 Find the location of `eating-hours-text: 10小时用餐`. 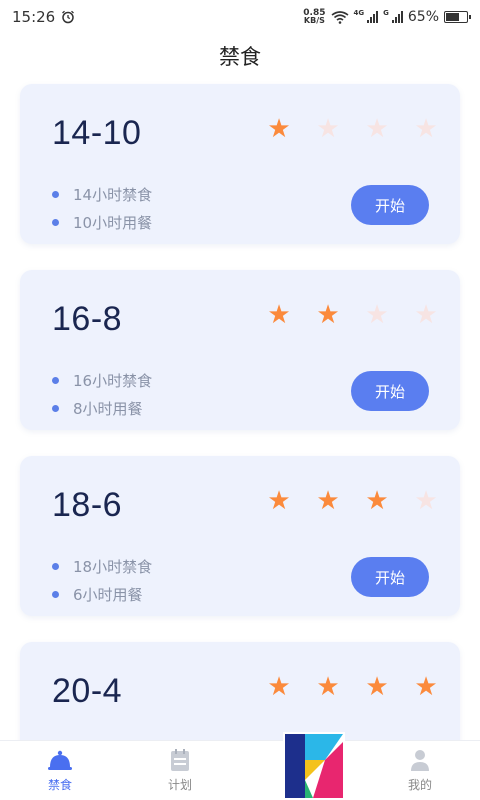

eating-hours-text: 10小时用餐 is located at coordinates (113, 222).